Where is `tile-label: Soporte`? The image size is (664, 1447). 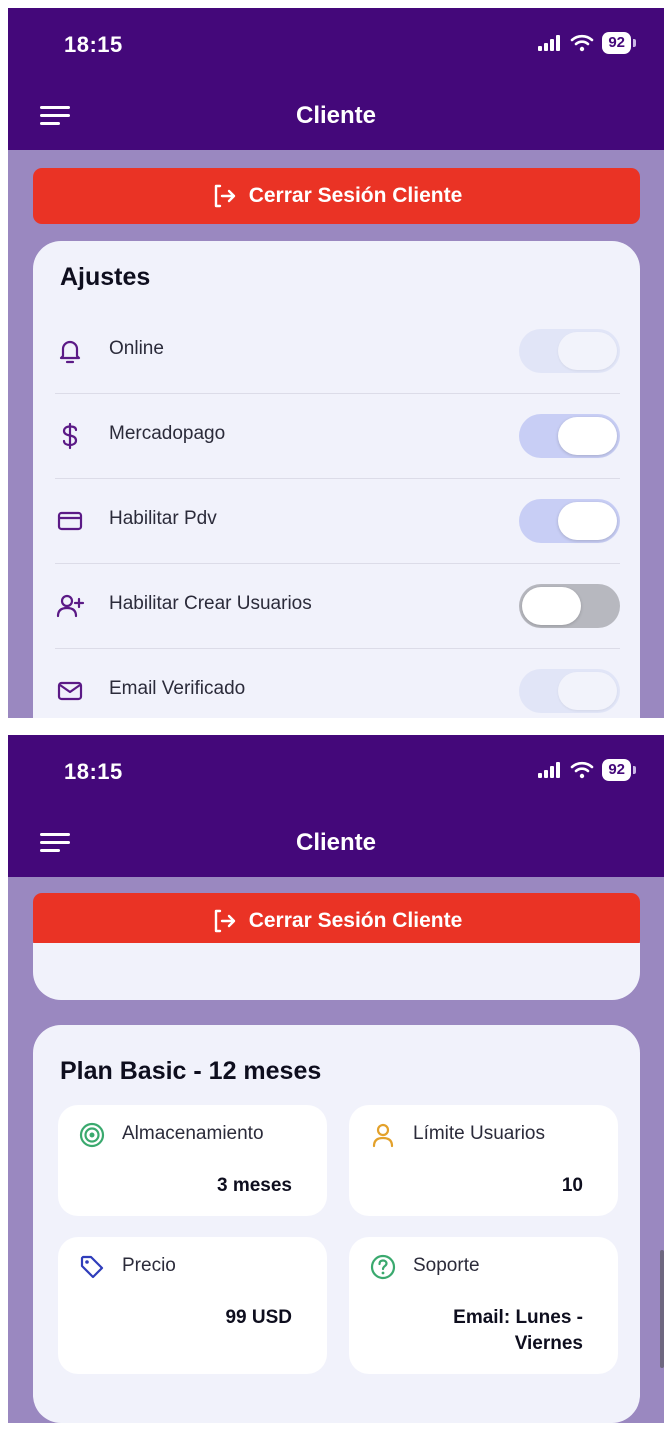 tile-label: Soporte is located at coordinates (446, 1265).